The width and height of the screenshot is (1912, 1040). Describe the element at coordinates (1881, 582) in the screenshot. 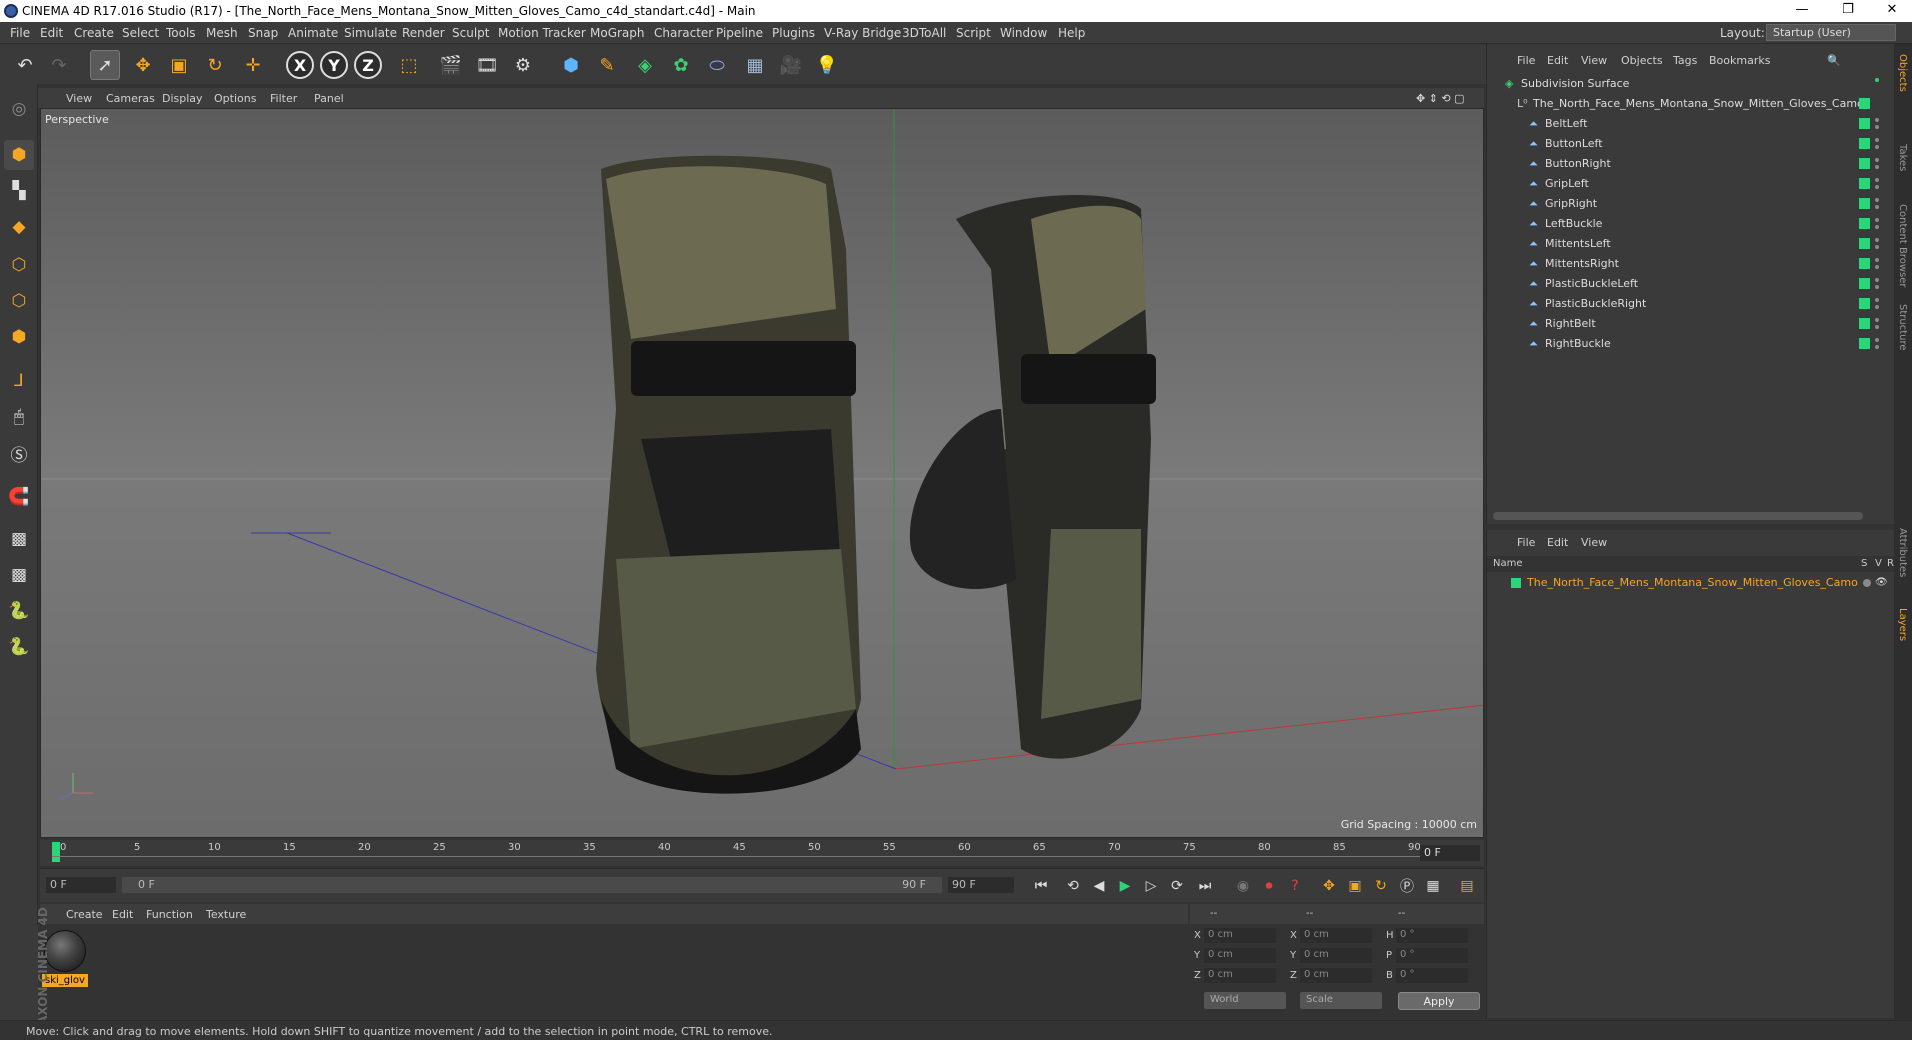

I see `layer-eye-icon: 👁` at that location.